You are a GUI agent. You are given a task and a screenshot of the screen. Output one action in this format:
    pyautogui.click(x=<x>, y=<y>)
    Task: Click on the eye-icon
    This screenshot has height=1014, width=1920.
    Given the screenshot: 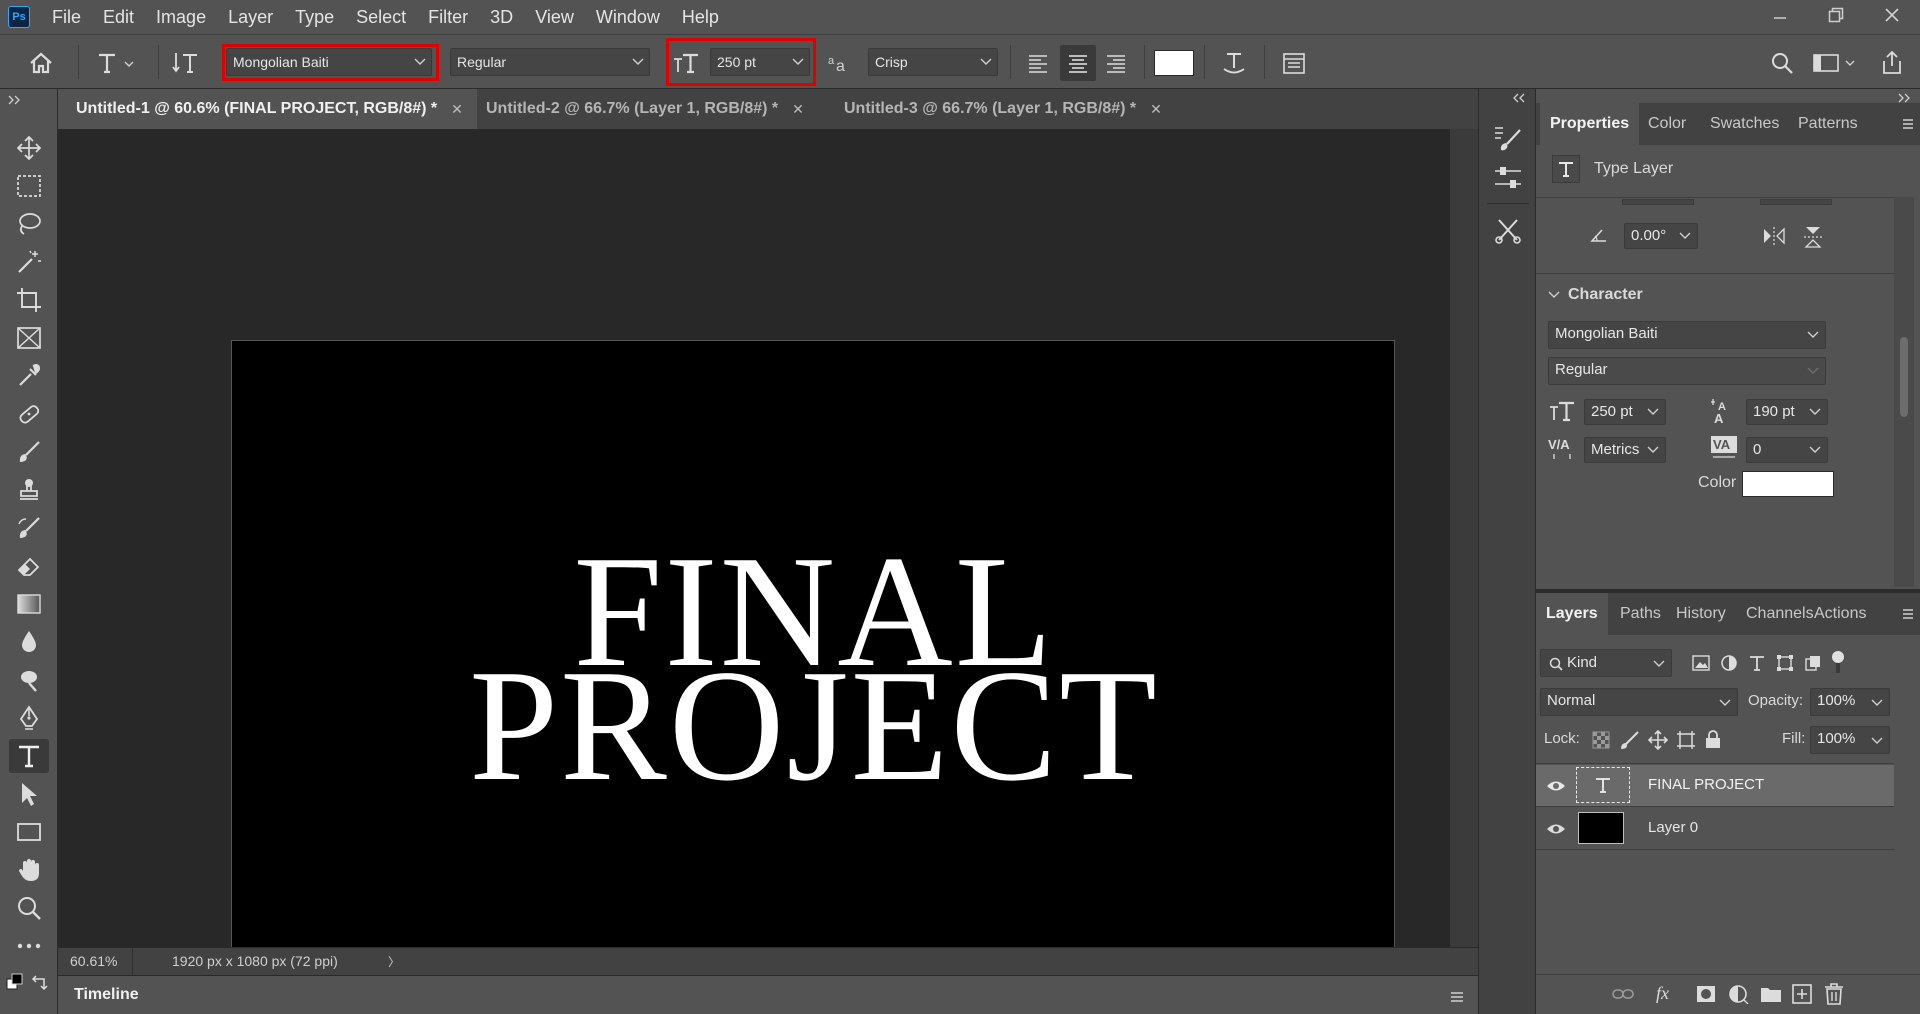 What is the action you would take?
    pyautogui.click(x=1556, y=829)
    